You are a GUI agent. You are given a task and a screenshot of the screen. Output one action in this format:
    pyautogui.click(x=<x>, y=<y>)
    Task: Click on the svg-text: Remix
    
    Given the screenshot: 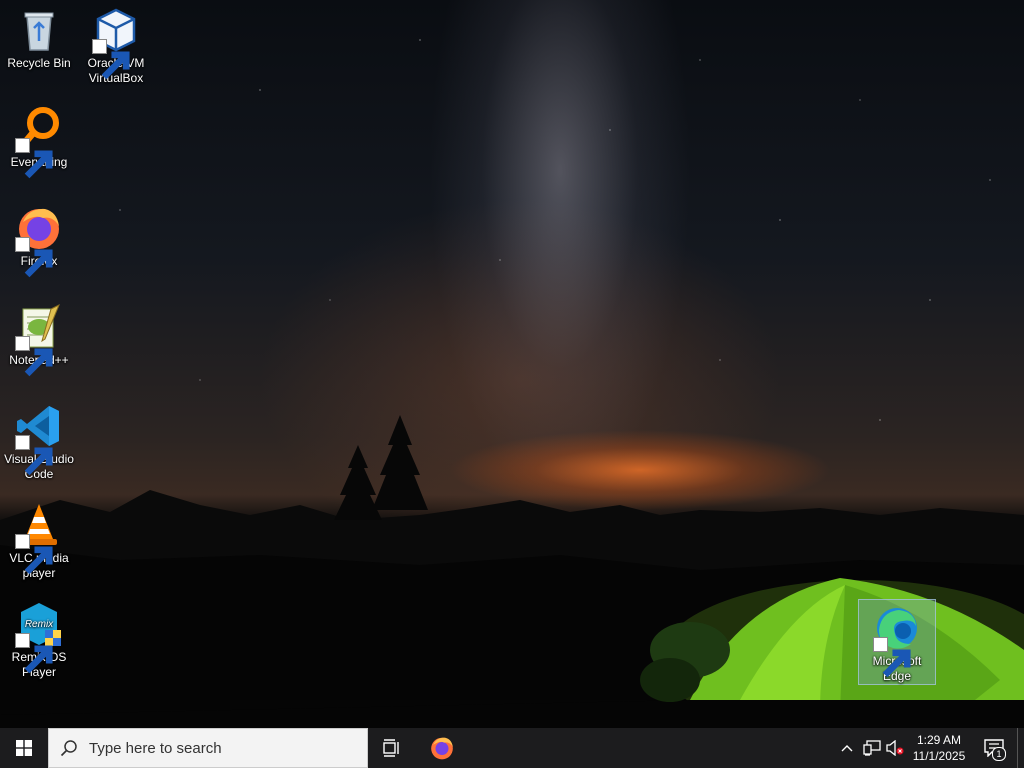 What is the action you would take?
    pyautogui.click(x=39, y=624)
    